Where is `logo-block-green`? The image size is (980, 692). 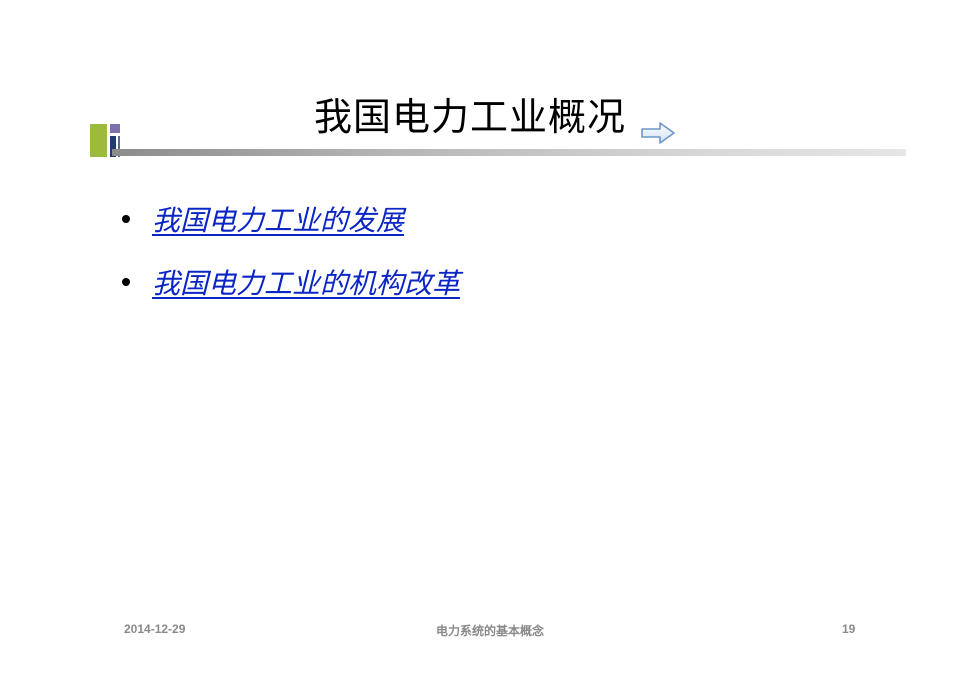 logo-block-green is located at coordinates (98, 140).